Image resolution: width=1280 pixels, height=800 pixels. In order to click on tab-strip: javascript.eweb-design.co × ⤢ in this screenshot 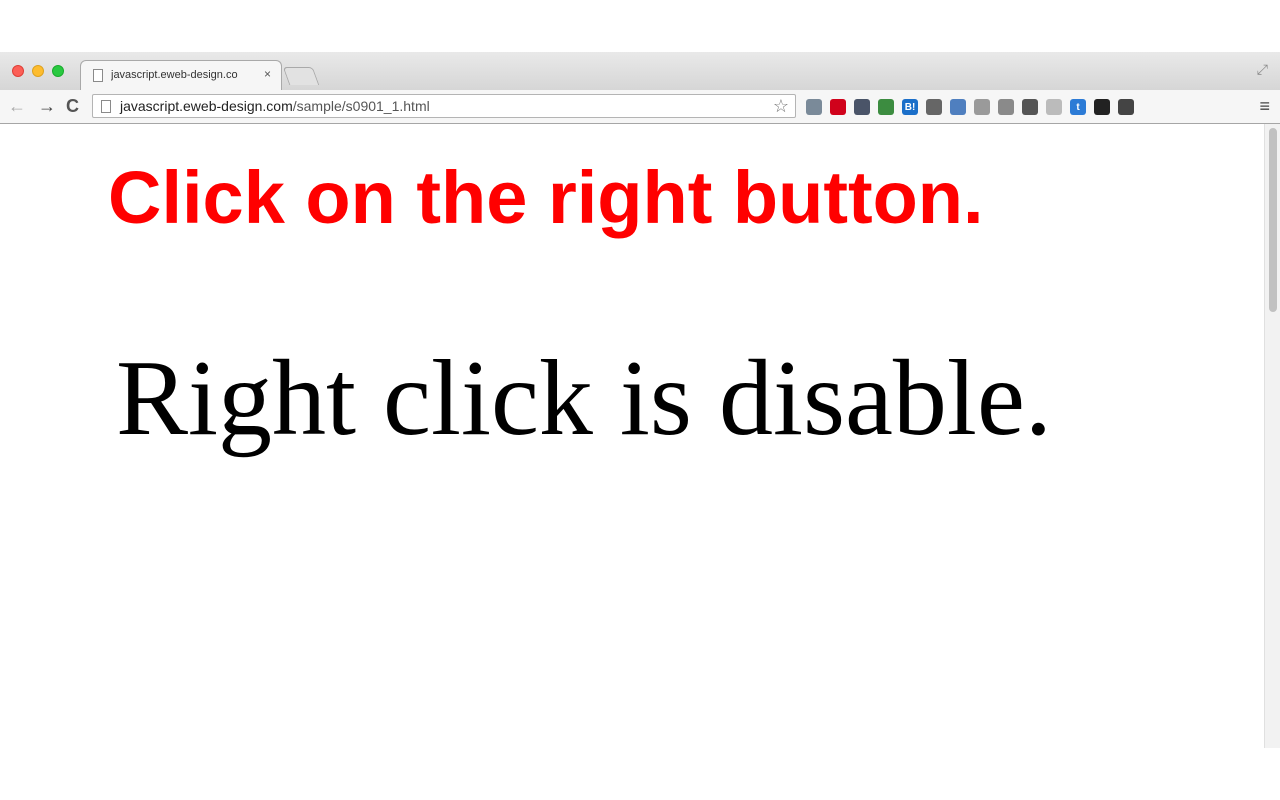, I will do `click(640, 71)`.